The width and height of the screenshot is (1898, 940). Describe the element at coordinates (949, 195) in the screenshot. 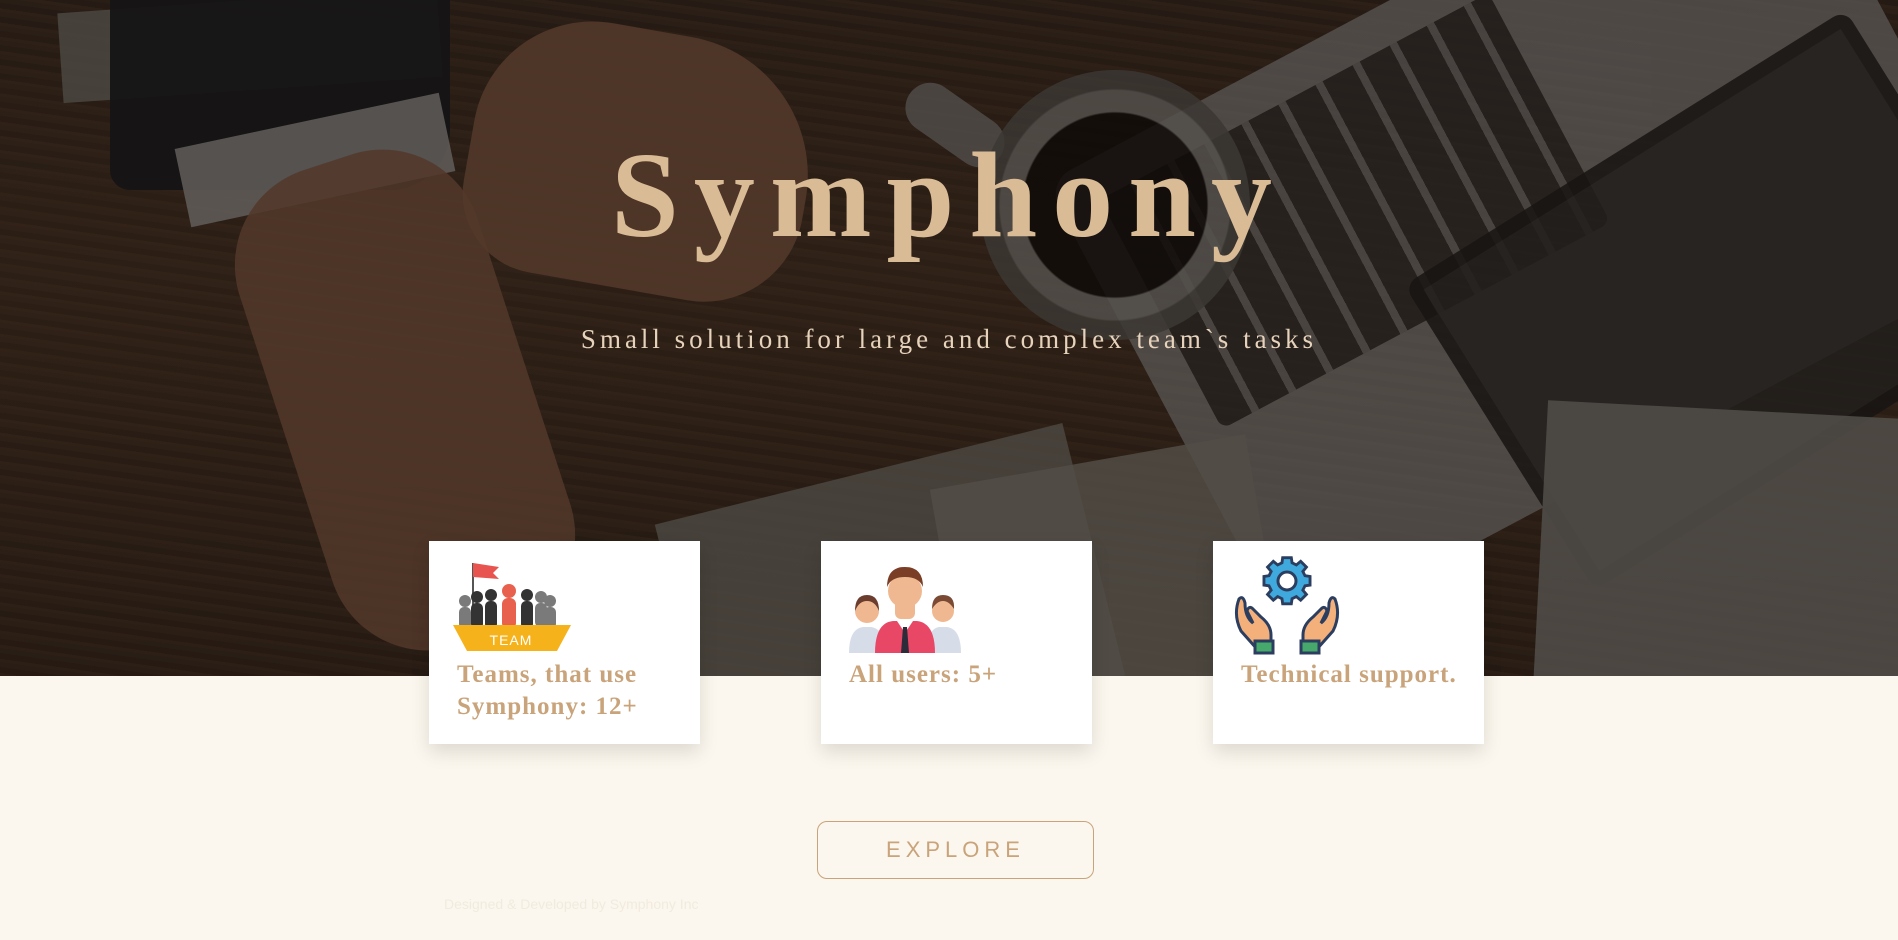

I see `hero-title: Symphony` at that location.